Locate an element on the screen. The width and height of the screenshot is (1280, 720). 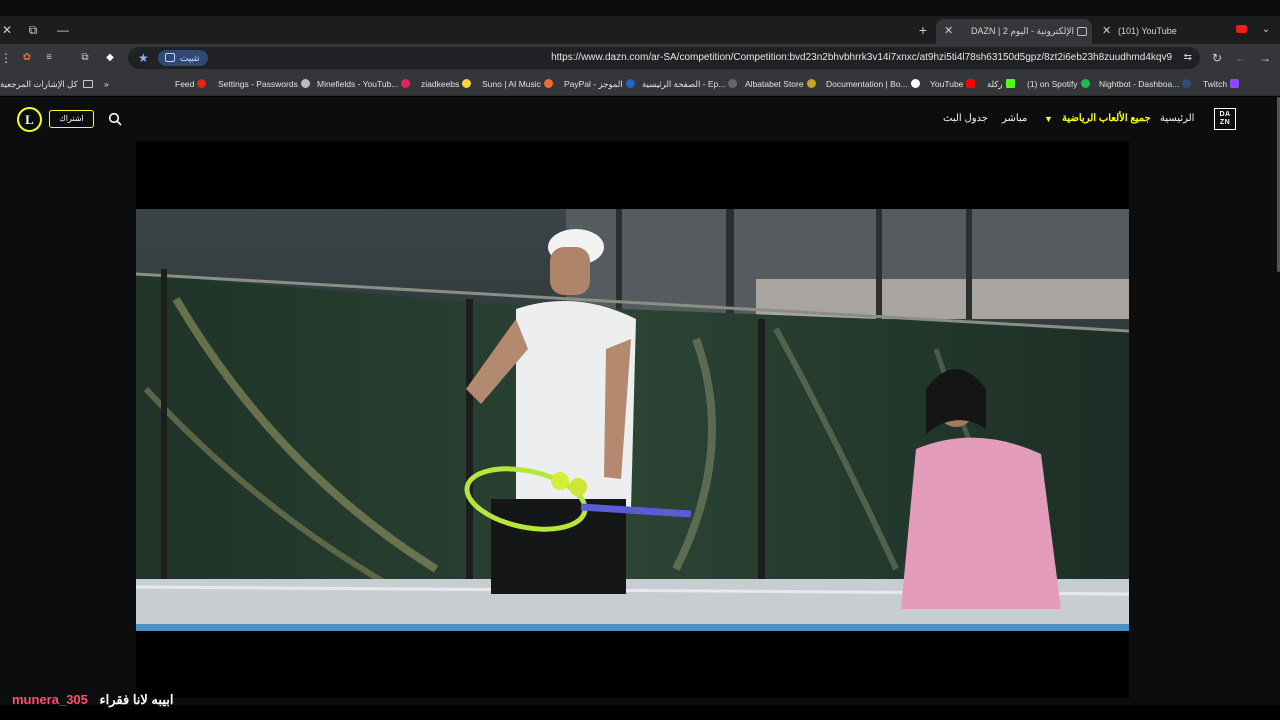
tab-label: (101) YouTube is located at coordinates (1147, 31).